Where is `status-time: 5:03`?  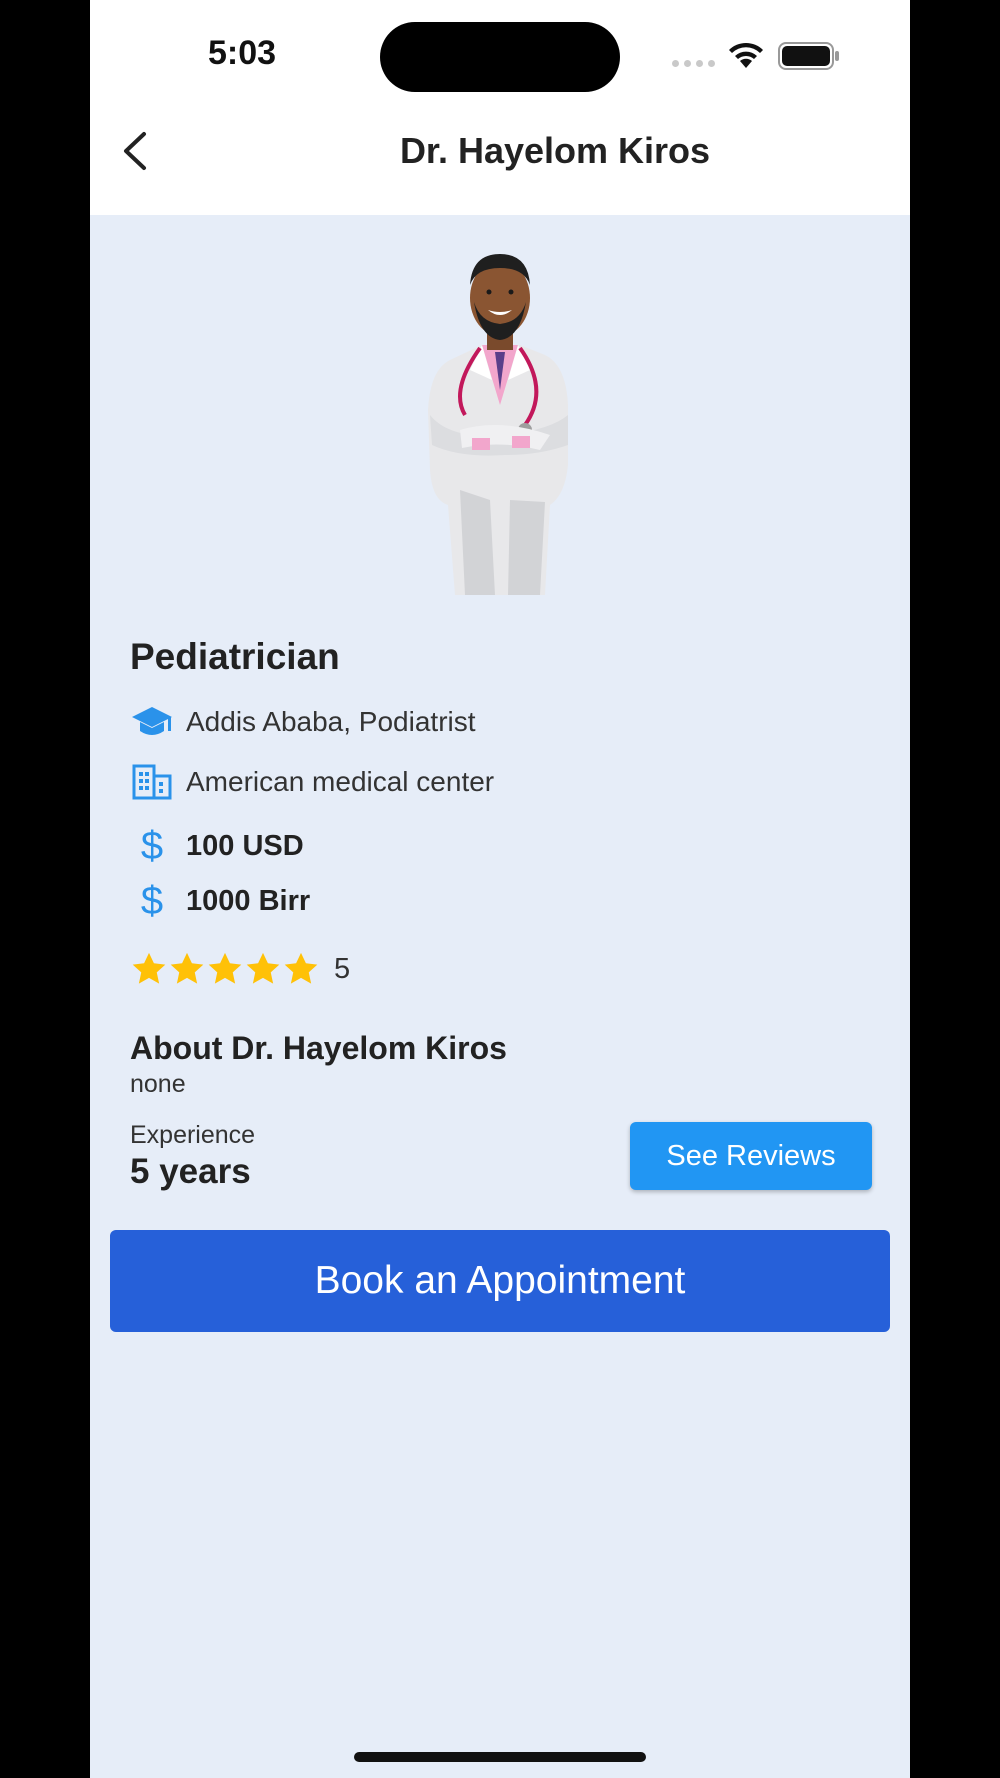
status-time: 5:03 is located at coordinates (242, 53).